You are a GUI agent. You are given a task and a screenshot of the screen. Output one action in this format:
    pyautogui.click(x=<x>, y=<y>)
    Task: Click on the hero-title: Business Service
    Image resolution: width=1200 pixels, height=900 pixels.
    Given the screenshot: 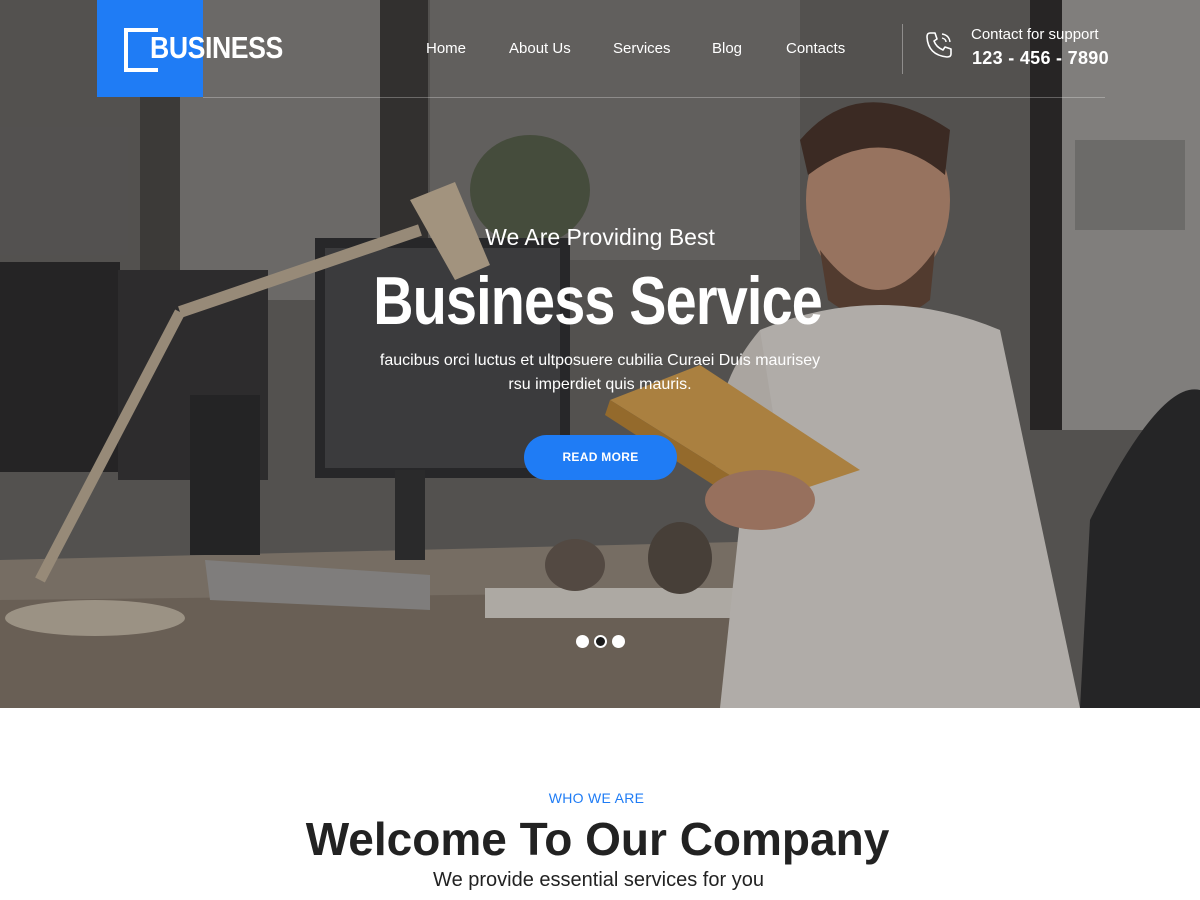 What is the action you would take?
    pyautogui.click(x=598, y=301)
    